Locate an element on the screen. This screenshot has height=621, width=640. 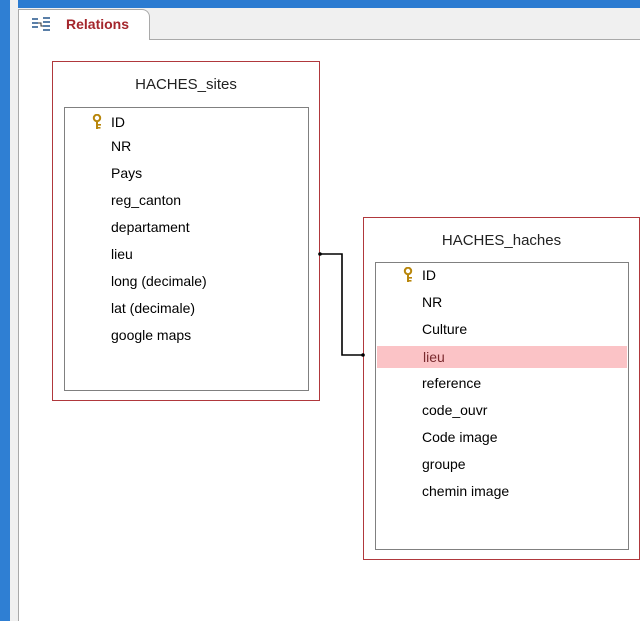
field-long: long (decimale) is located at coordinates (186, 281).